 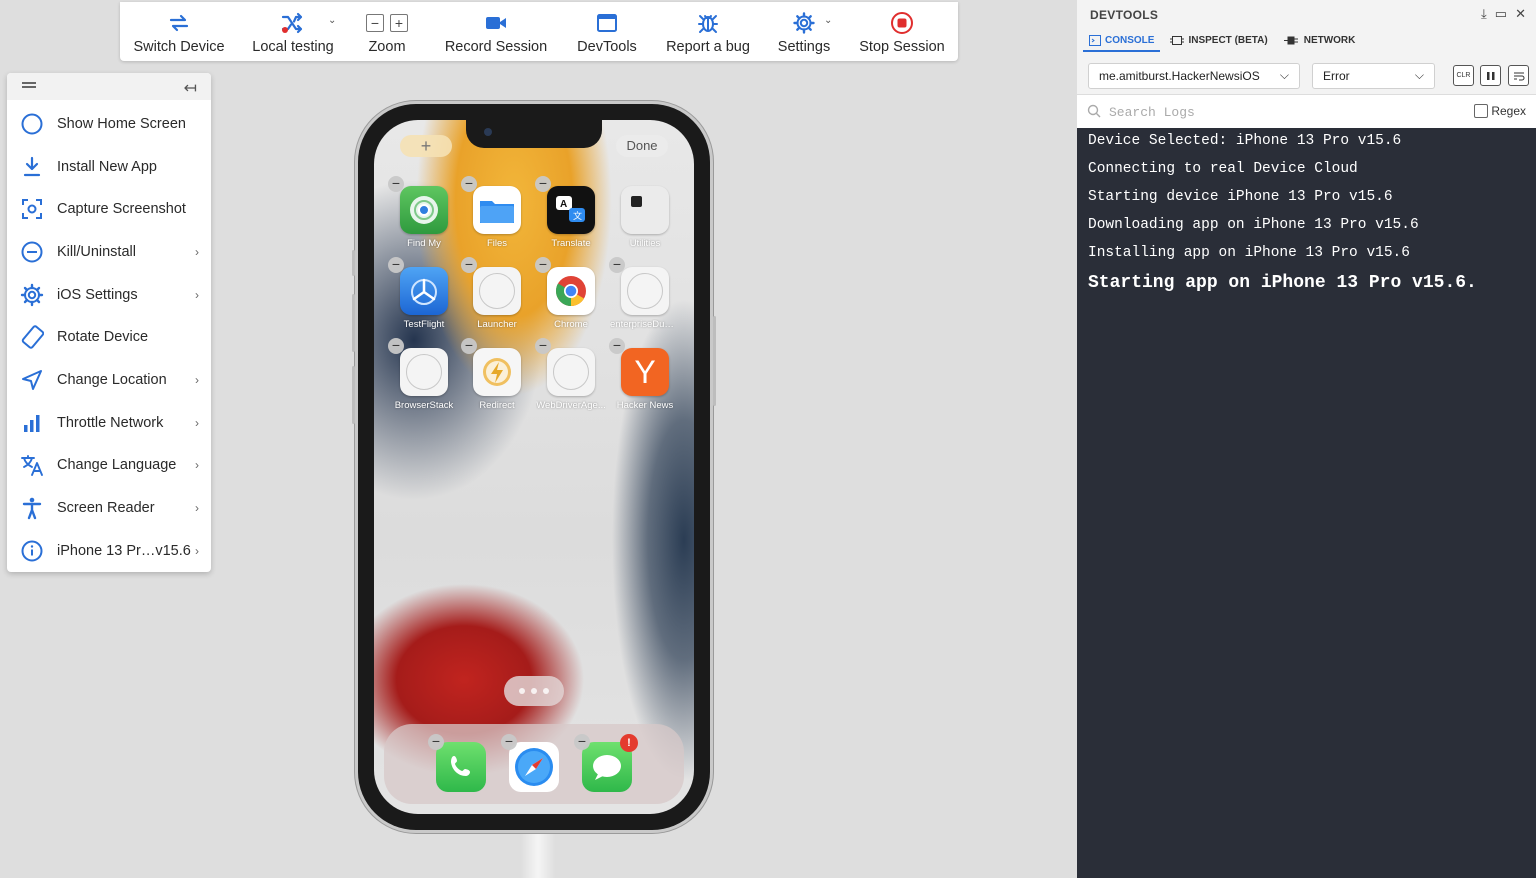 What do you see at coordinates (109, 380) in the screenshot?
I see `change-location-item: Change Location ›` at bounding box center [109, 380].